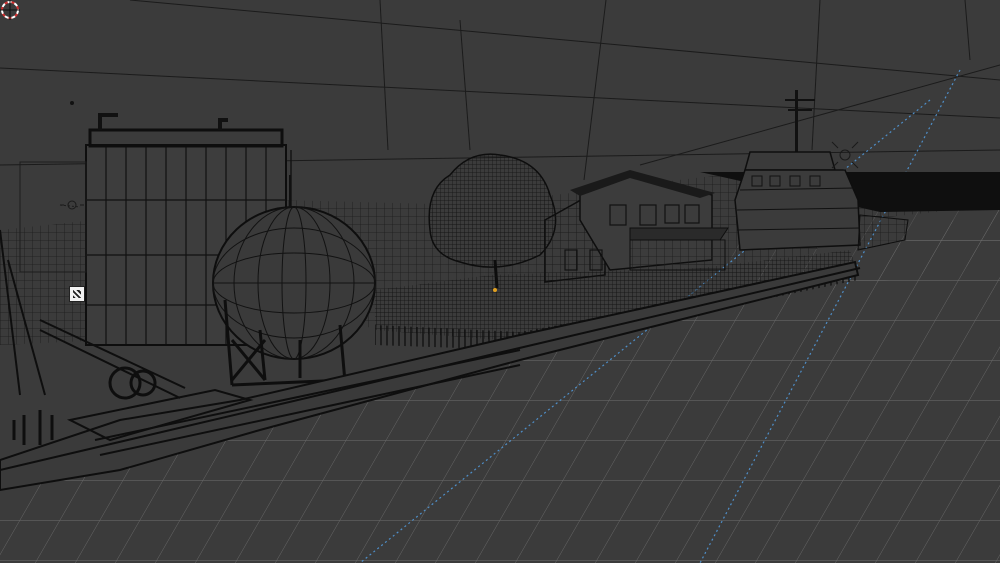  What do you see at coordinates (821, 170) in the screenshot?
I see `tugboat` at bounding box center [821, 170].